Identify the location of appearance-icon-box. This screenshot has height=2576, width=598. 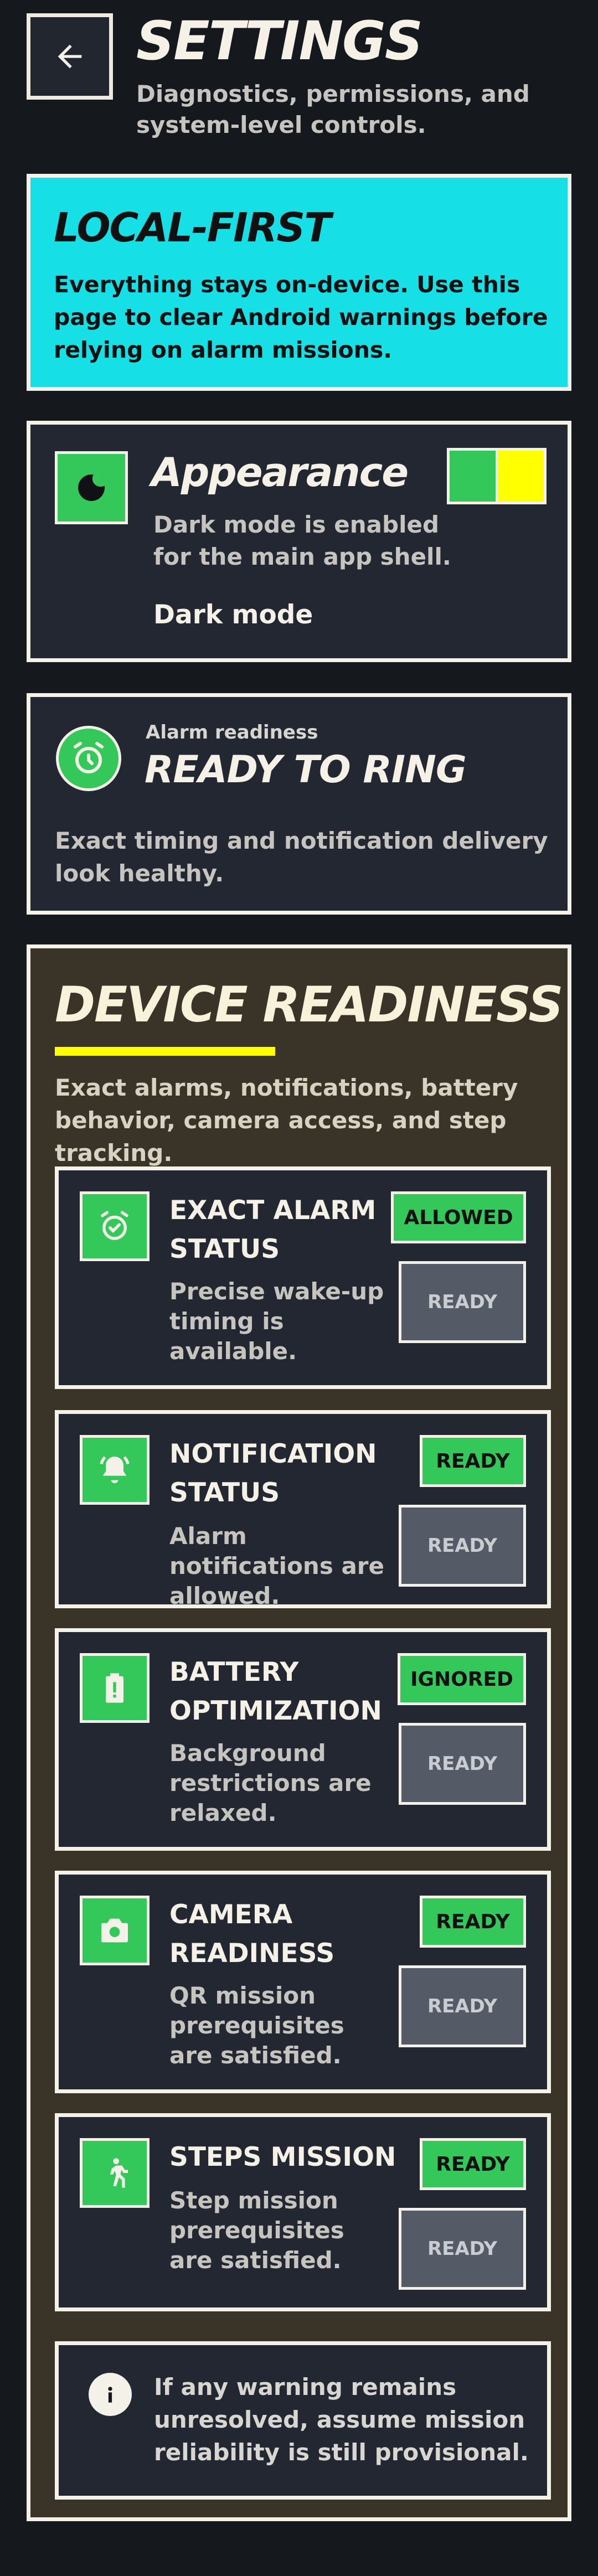
(91, 487).